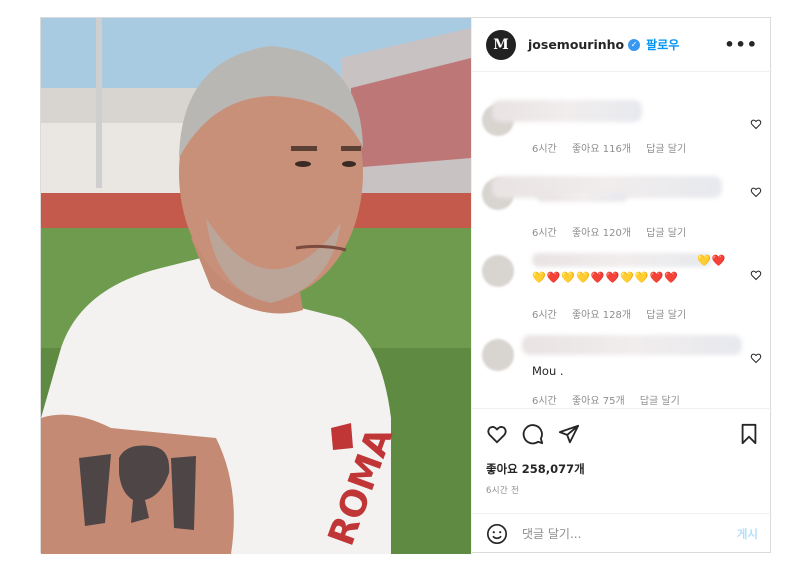 The height and width of the screenshot is (568, 797). What do you see at coordinates (497, 534) in the screenshot?
I see `emoji-smiley-icon` at bounding box center [497, 534].